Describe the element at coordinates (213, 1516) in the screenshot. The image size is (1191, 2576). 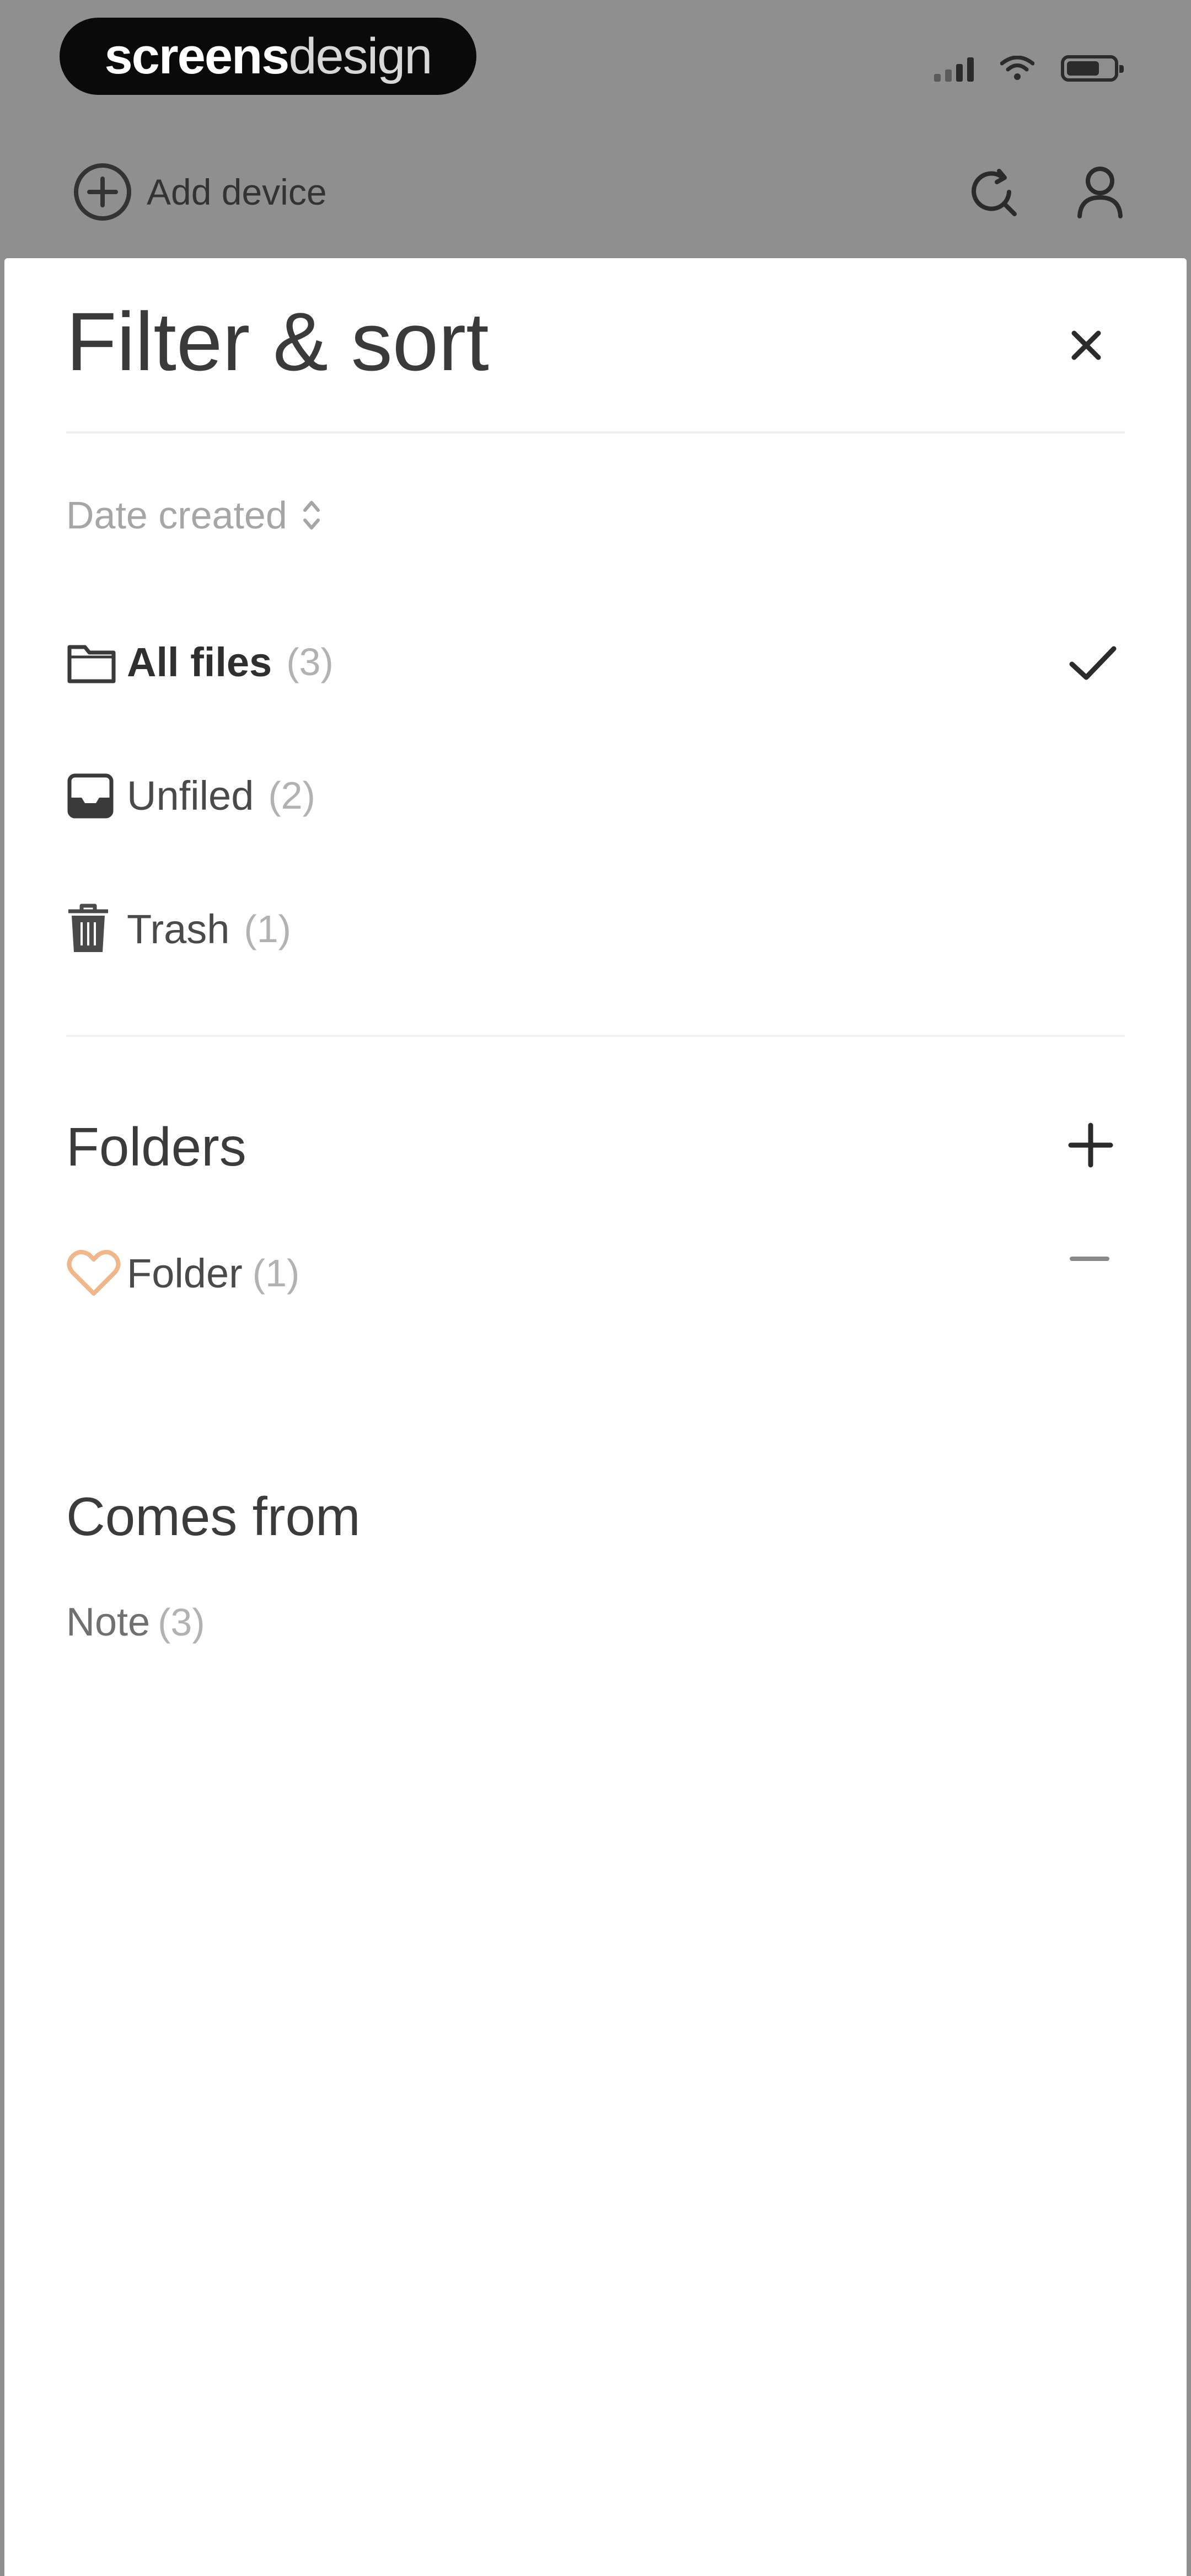
I see `comes-from-heading: Comes from` at that location.